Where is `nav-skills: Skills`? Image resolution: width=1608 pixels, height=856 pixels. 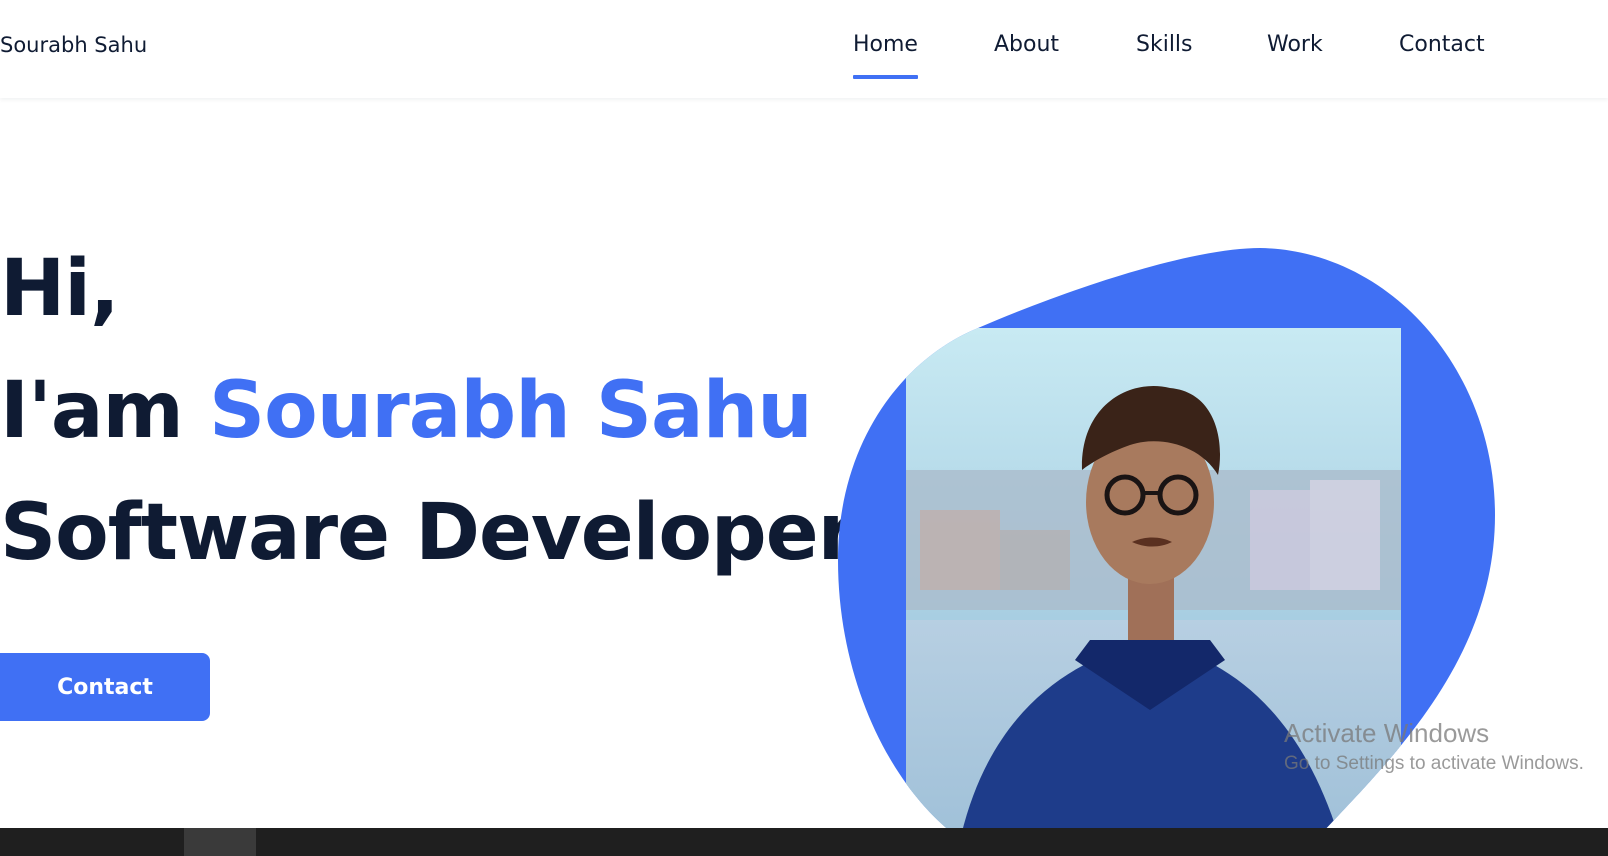
nav-skills: Skills is located at coordinates (1164, 44).